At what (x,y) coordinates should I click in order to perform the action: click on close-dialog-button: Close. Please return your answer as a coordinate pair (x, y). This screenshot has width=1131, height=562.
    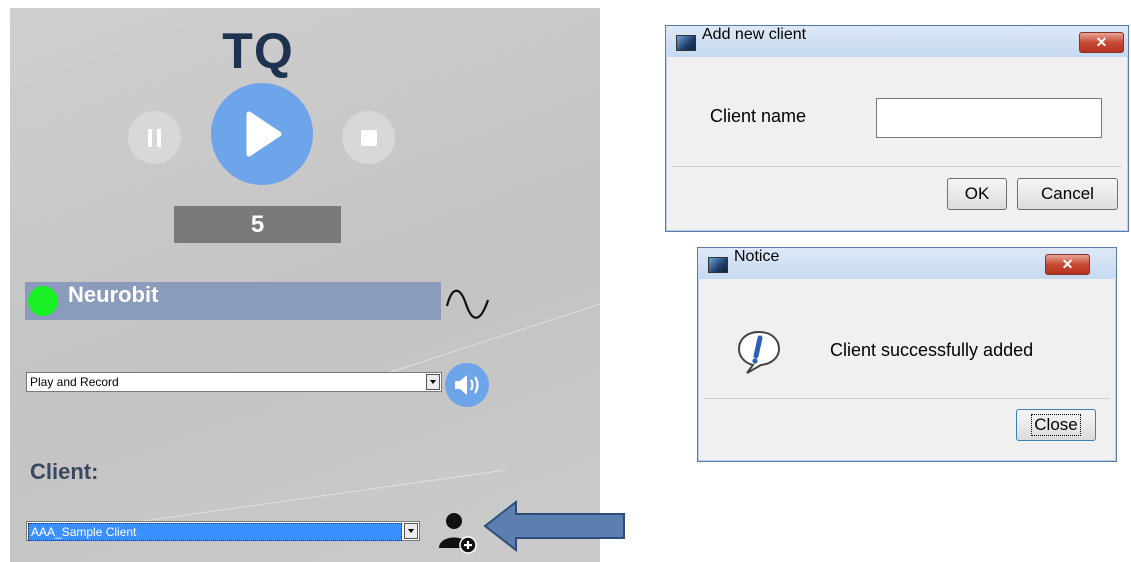
    Looking at the image, I should click on (1056, 425).